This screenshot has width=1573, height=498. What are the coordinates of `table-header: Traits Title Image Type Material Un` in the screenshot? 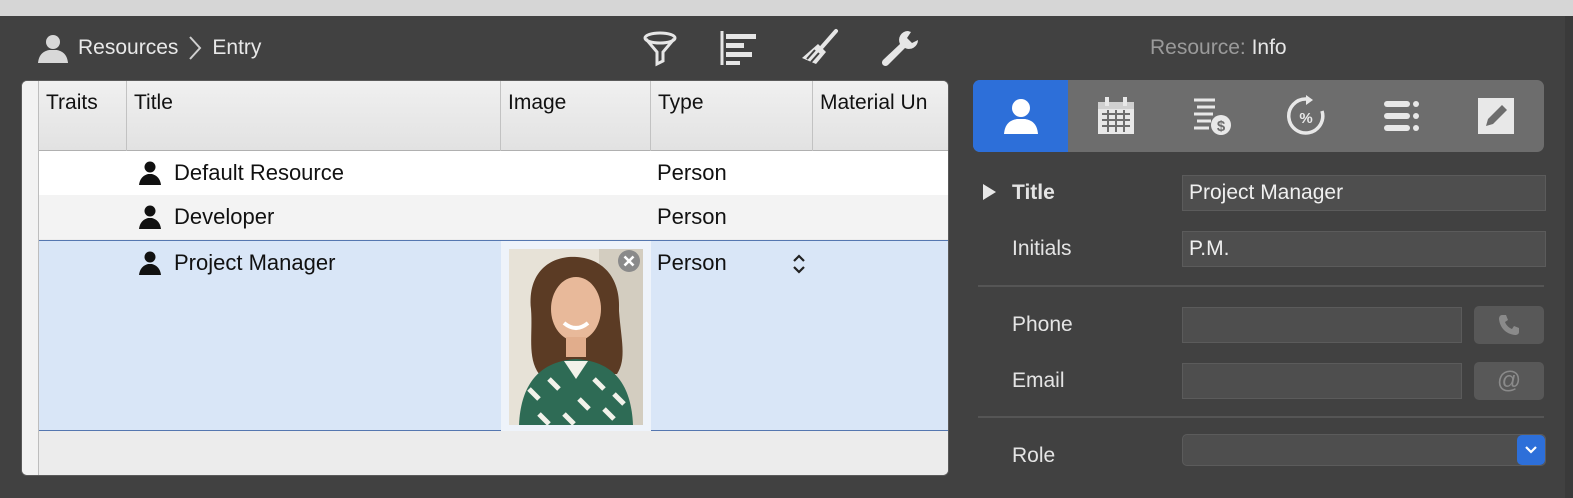 It's located at (493, 116).